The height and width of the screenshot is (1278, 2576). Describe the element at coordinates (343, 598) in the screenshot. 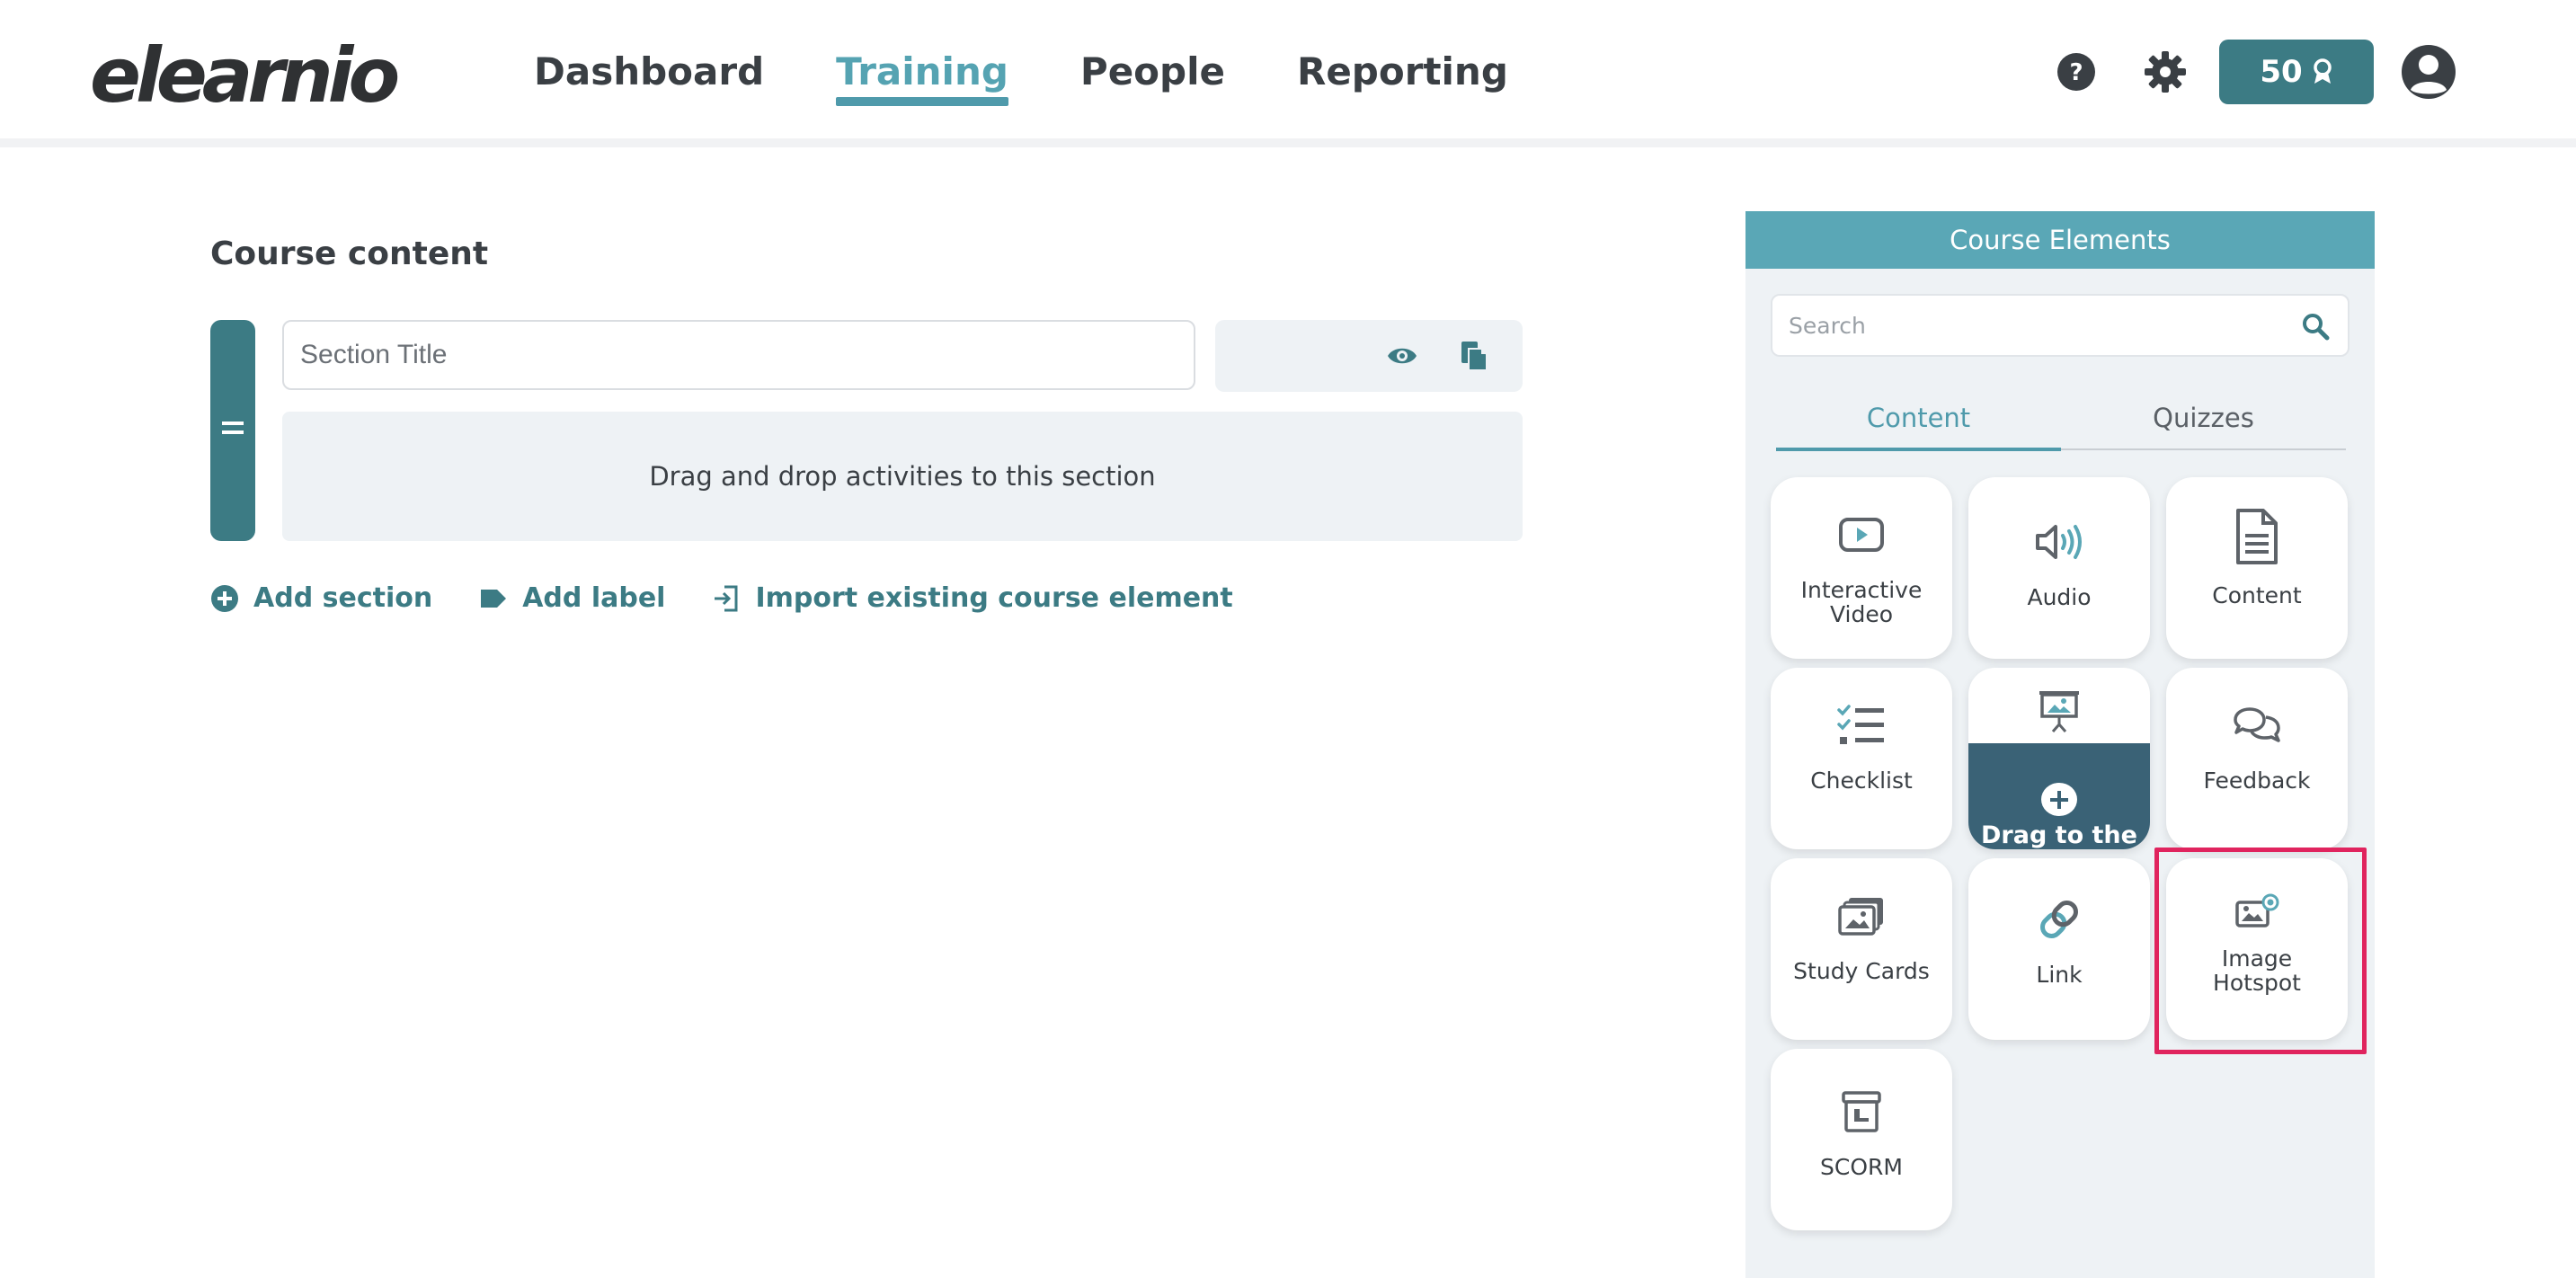

I see `add-section-label: Add section` at that location.